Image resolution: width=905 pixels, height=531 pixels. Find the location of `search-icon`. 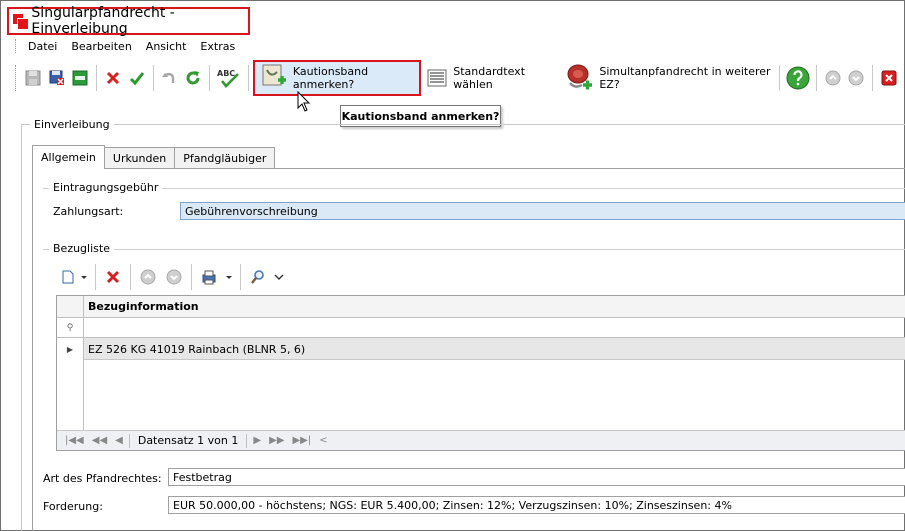

search-icon is located at coordinates (258, 277).